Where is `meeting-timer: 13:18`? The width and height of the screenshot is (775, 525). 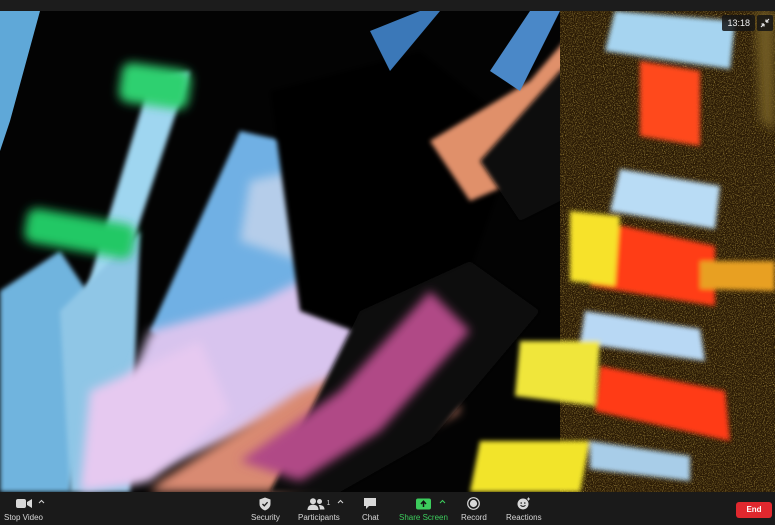 meeting-timer: 13:18 is located at coordinates (738, 23).